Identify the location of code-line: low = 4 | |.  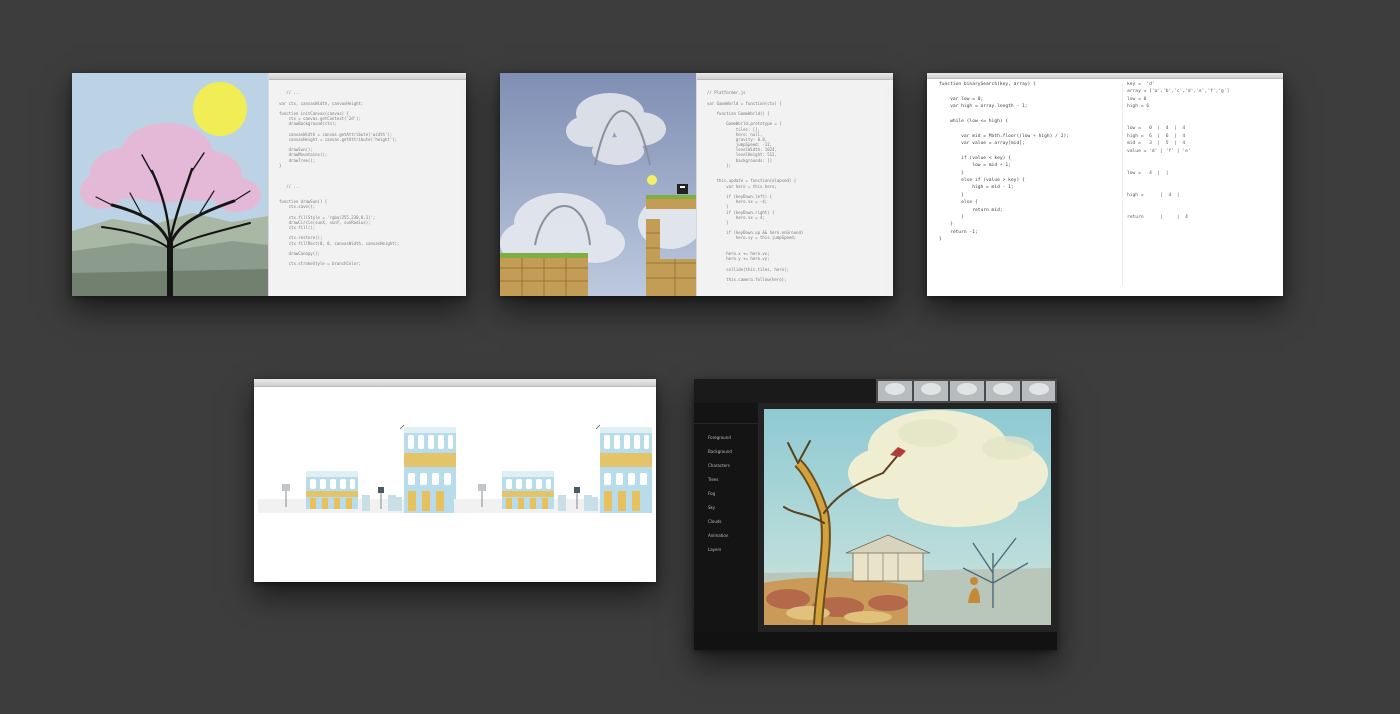
(1148, 173).